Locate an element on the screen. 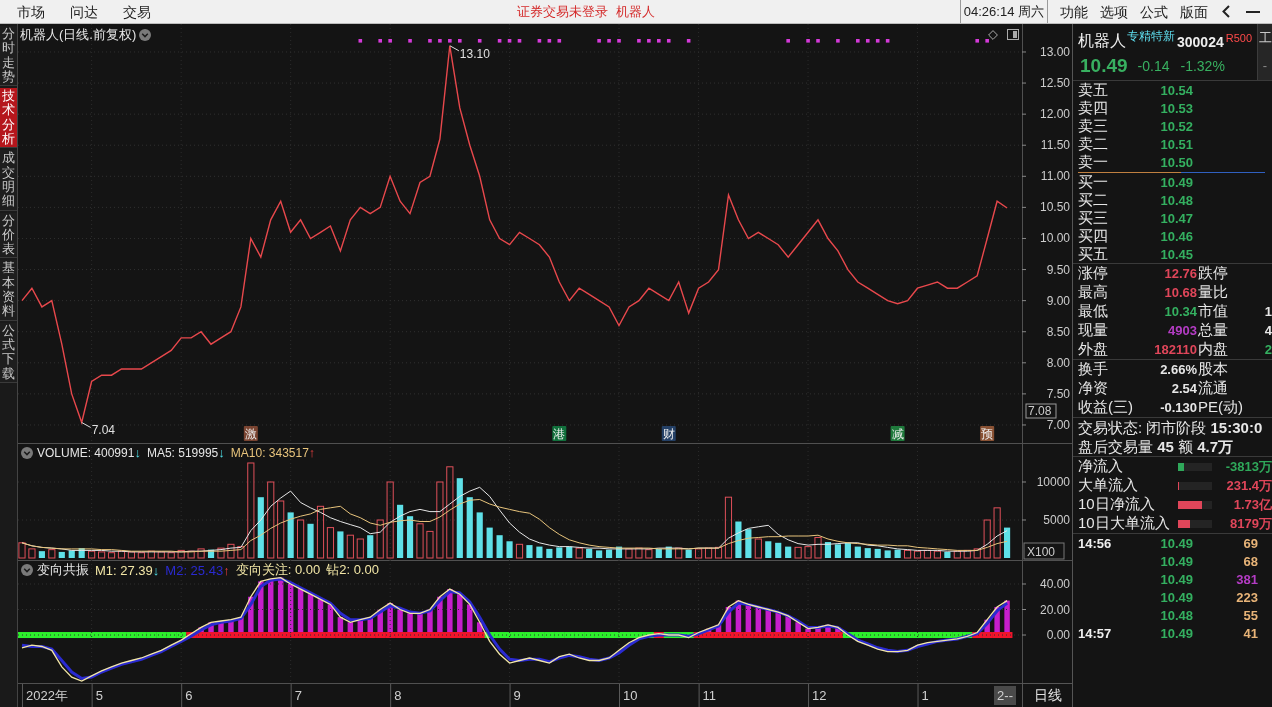  tick-price: 10.48 is located at coordinates (1176, 615).